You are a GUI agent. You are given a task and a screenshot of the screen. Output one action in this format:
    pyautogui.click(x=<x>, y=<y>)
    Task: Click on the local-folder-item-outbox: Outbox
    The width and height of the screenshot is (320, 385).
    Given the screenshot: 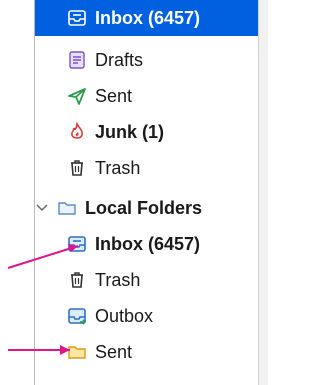 What is the action you would take?
    pyautogui.click(x=110, y=316)
    